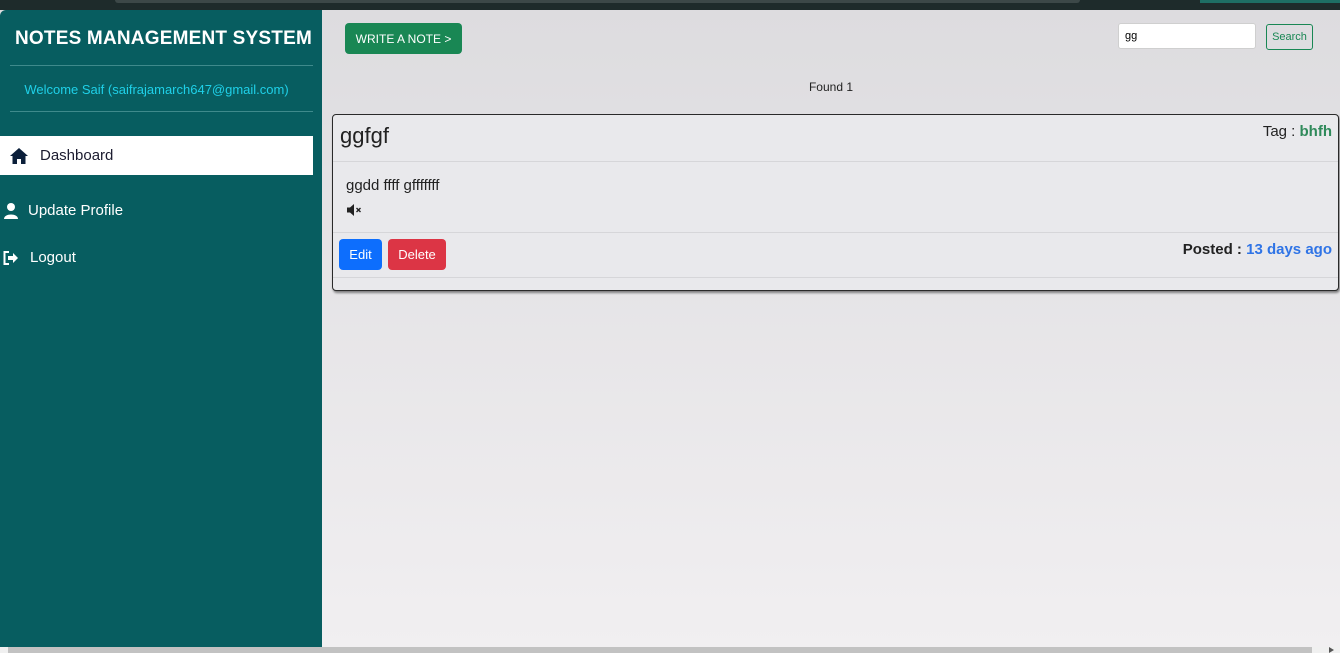  What do you see at coordinates (53, 257) in the screenshot?
I see `sidebar-item-label: Logout` at bounding box center [53, 257].